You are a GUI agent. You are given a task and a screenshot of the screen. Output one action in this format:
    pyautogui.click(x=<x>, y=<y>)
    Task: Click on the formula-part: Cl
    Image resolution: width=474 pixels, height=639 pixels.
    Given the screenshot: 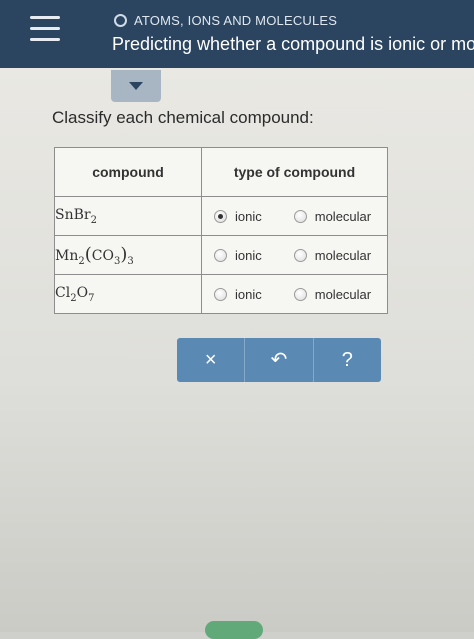 What is the action you would take?
    pyautogui.click(x=63, y=292)
    